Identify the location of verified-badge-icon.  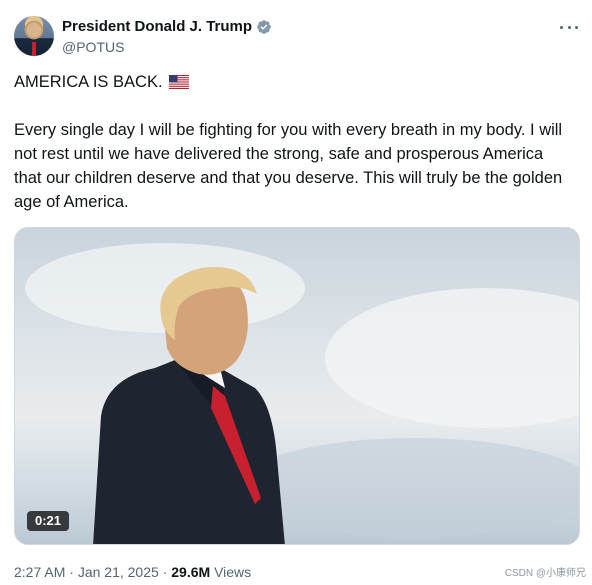
(264, 27).